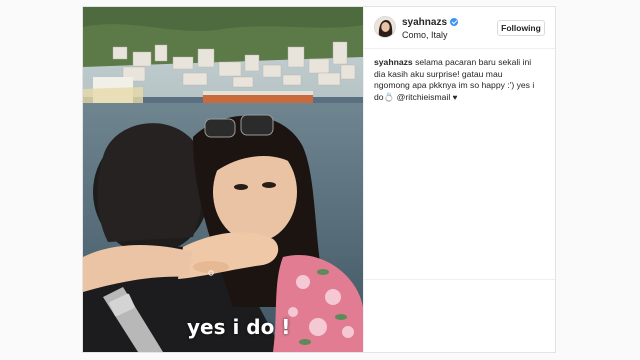 The height and width of the screenshot is (360, 640). Describe the element at coordinates (425, 22) in the screenshot. I see `username-text: syahnazs` at that location.